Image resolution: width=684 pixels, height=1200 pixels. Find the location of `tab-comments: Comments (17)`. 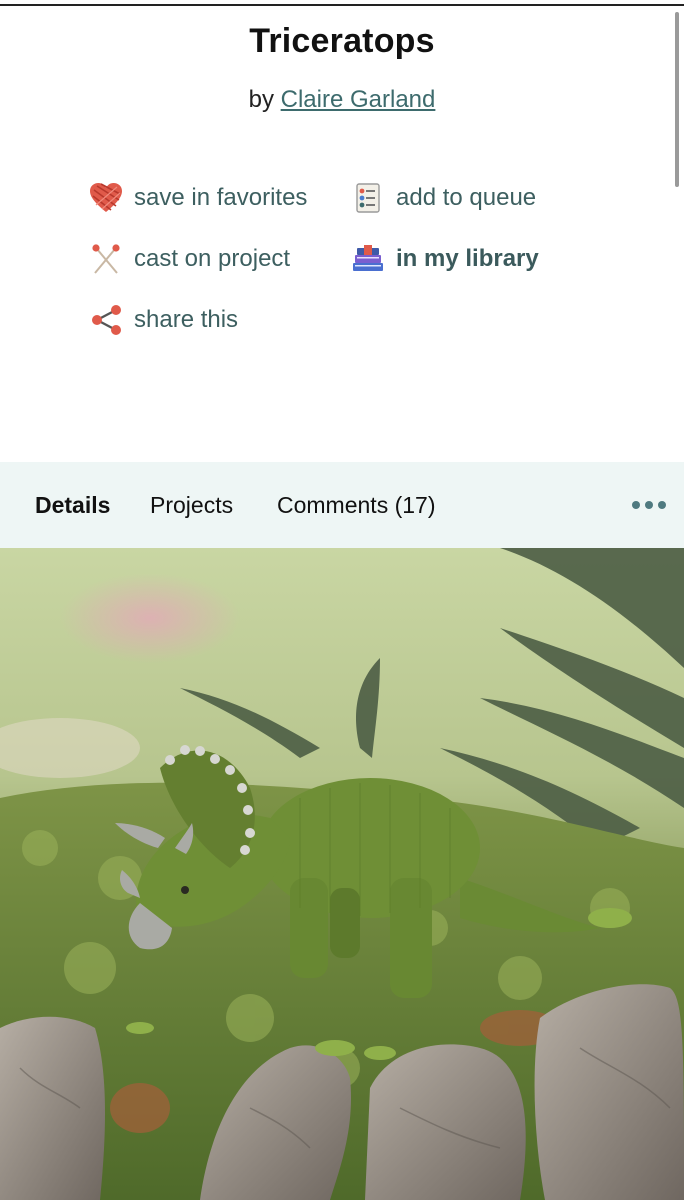

tab-comments: Comments (17) is located at coordinates (356, 505).